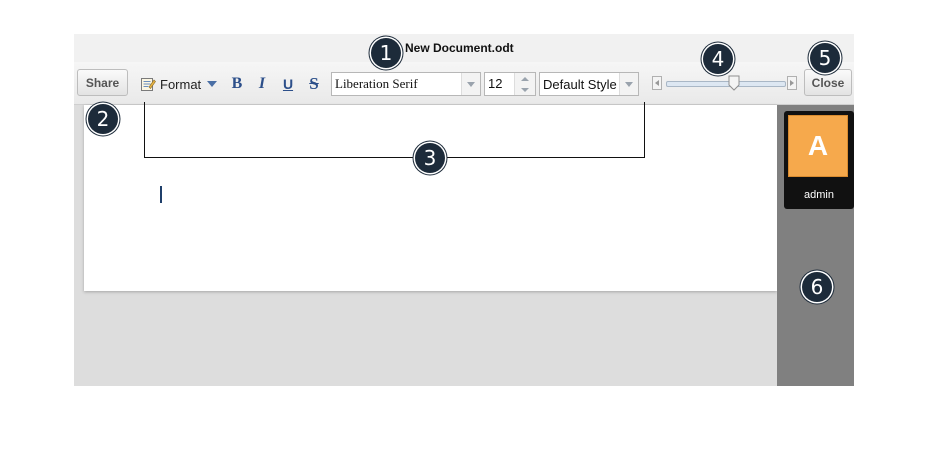 The width and height of the screenshot is (945, 454). I want to click on document-title: New Document.odt, so click(459, 48).